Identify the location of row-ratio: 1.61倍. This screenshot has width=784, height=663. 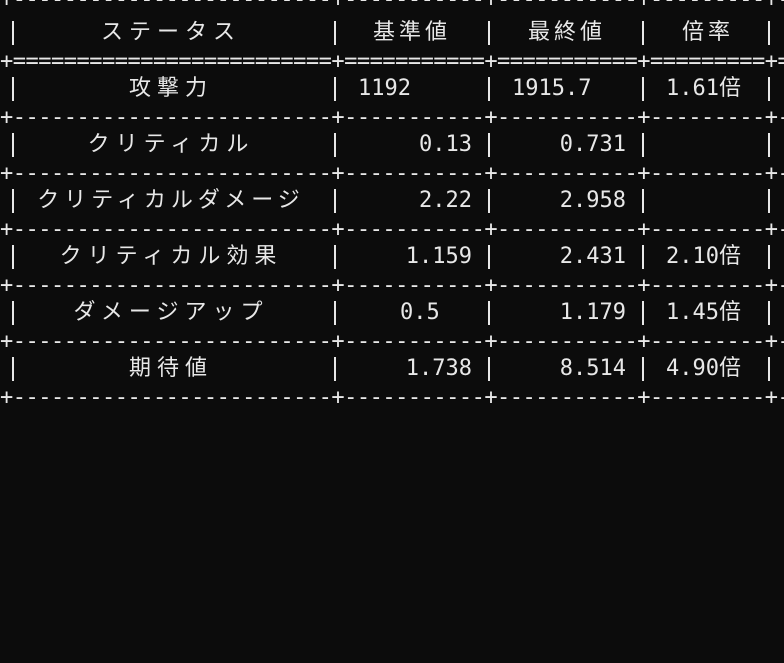
(703, 88).